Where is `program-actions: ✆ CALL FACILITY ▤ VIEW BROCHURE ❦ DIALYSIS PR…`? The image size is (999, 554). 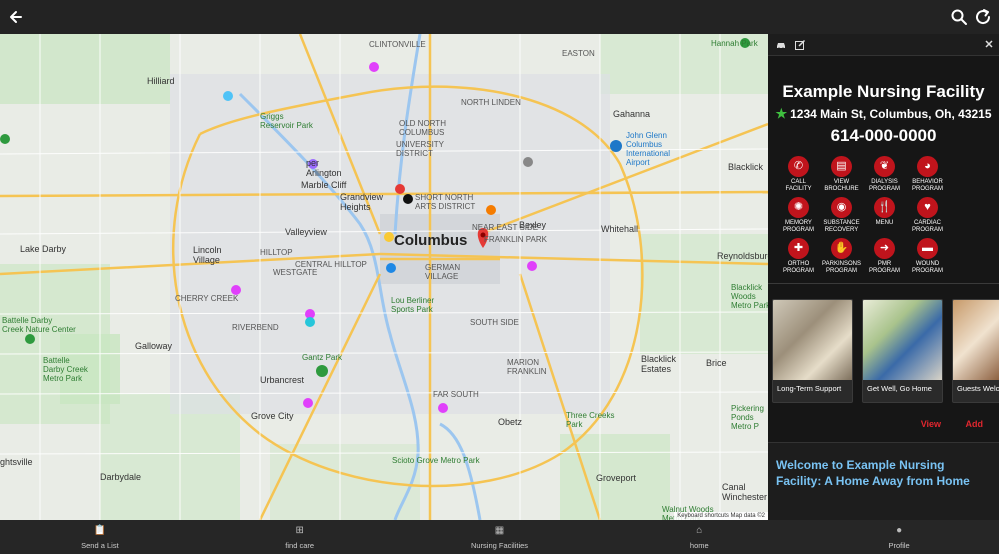 program-actions: ✆ CALL FACILITY ▤ VIEW BROCHURE ❦ DIALYSIS PR… is located at coordinates (888, 215).